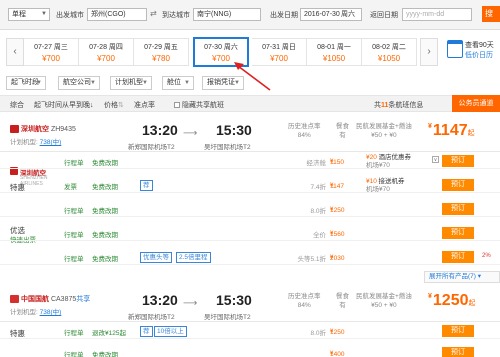 The height and width of the screenshot is (357, 500). What do you see at coordinates (190, 303) in the screenshot?
I see `arrow-right-icon: ⟶` at bounding box center [190, 303].